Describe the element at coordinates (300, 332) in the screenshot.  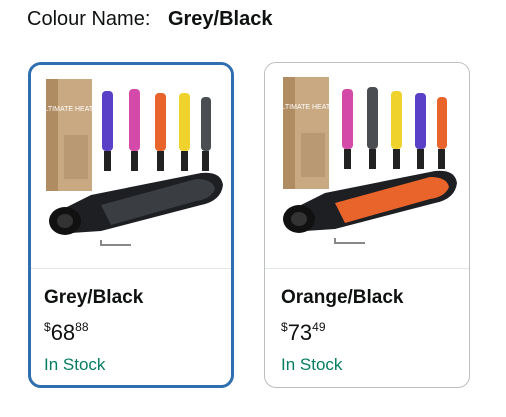
I see `price-whole: 73` at that location.